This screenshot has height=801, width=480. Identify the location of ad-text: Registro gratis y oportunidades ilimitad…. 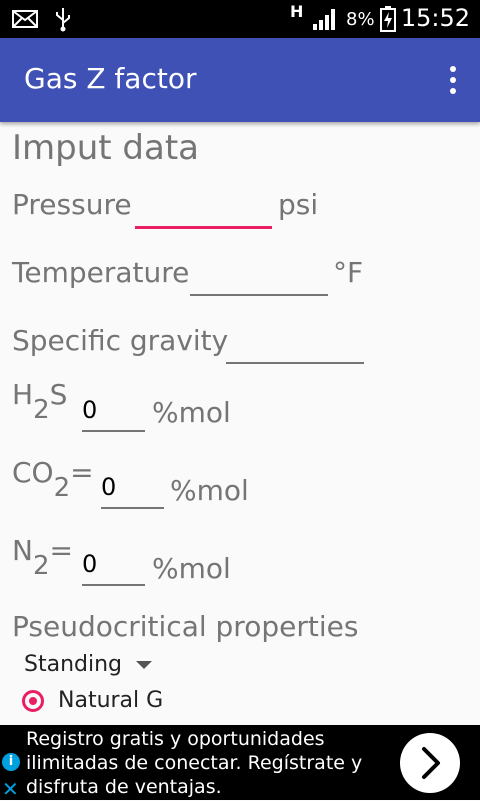
(194, 763).